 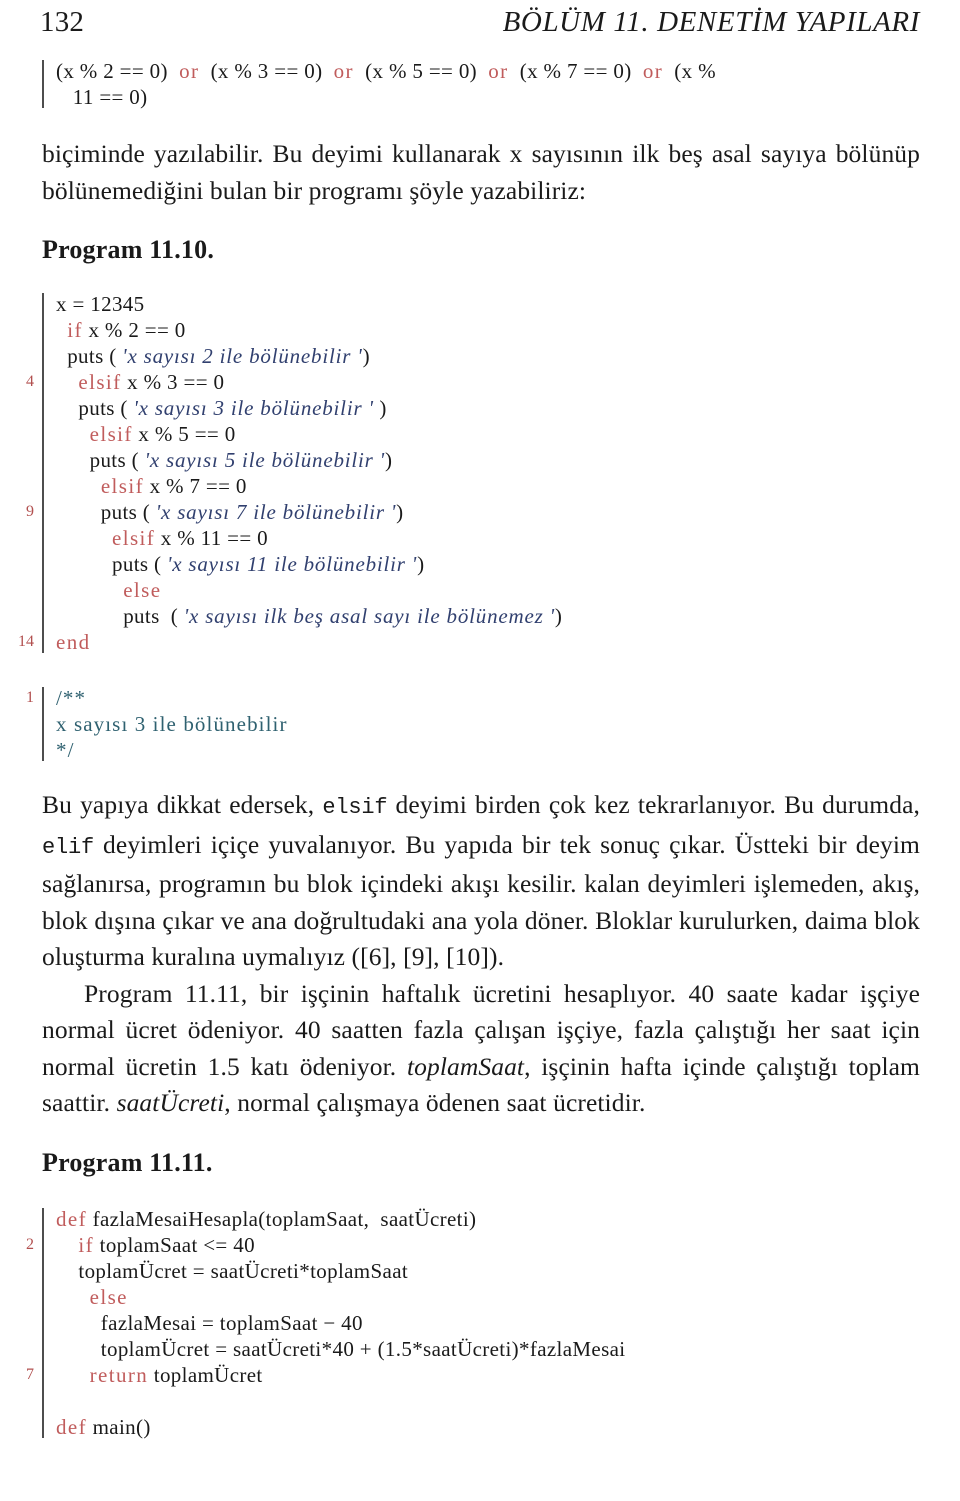 I want to click on term-toplamsaat: toplamSaat, so click(x=465, y=1066).